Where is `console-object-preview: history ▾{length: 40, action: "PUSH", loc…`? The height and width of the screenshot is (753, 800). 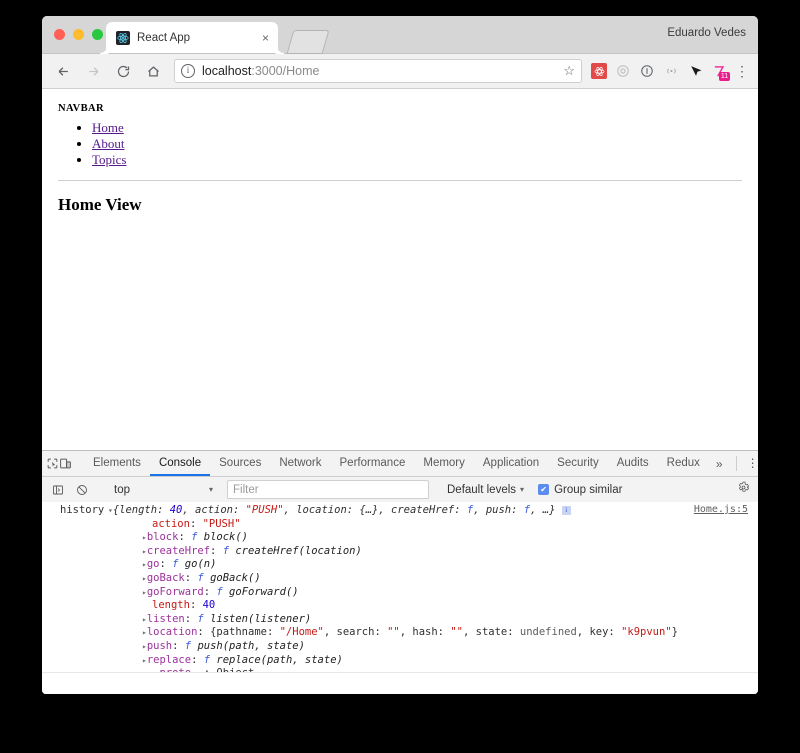
console-object-preview: history ▾{length: 40, action: "PUSH", loc… is located at coordinates (400, 511).